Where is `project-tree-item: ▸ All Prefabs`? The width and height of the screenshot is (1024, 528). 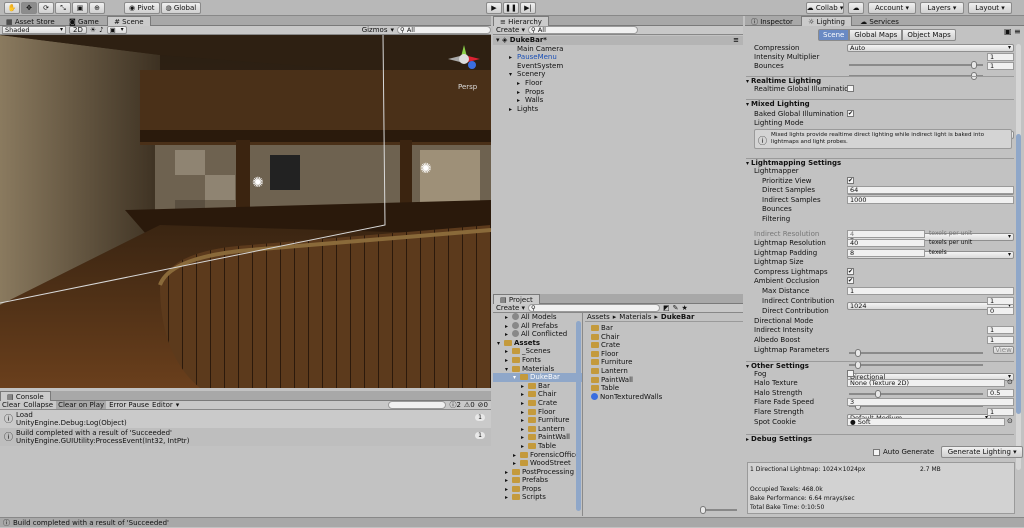
project-tree-item: ▸ All Prefabs is located at coordinates (537, 326).